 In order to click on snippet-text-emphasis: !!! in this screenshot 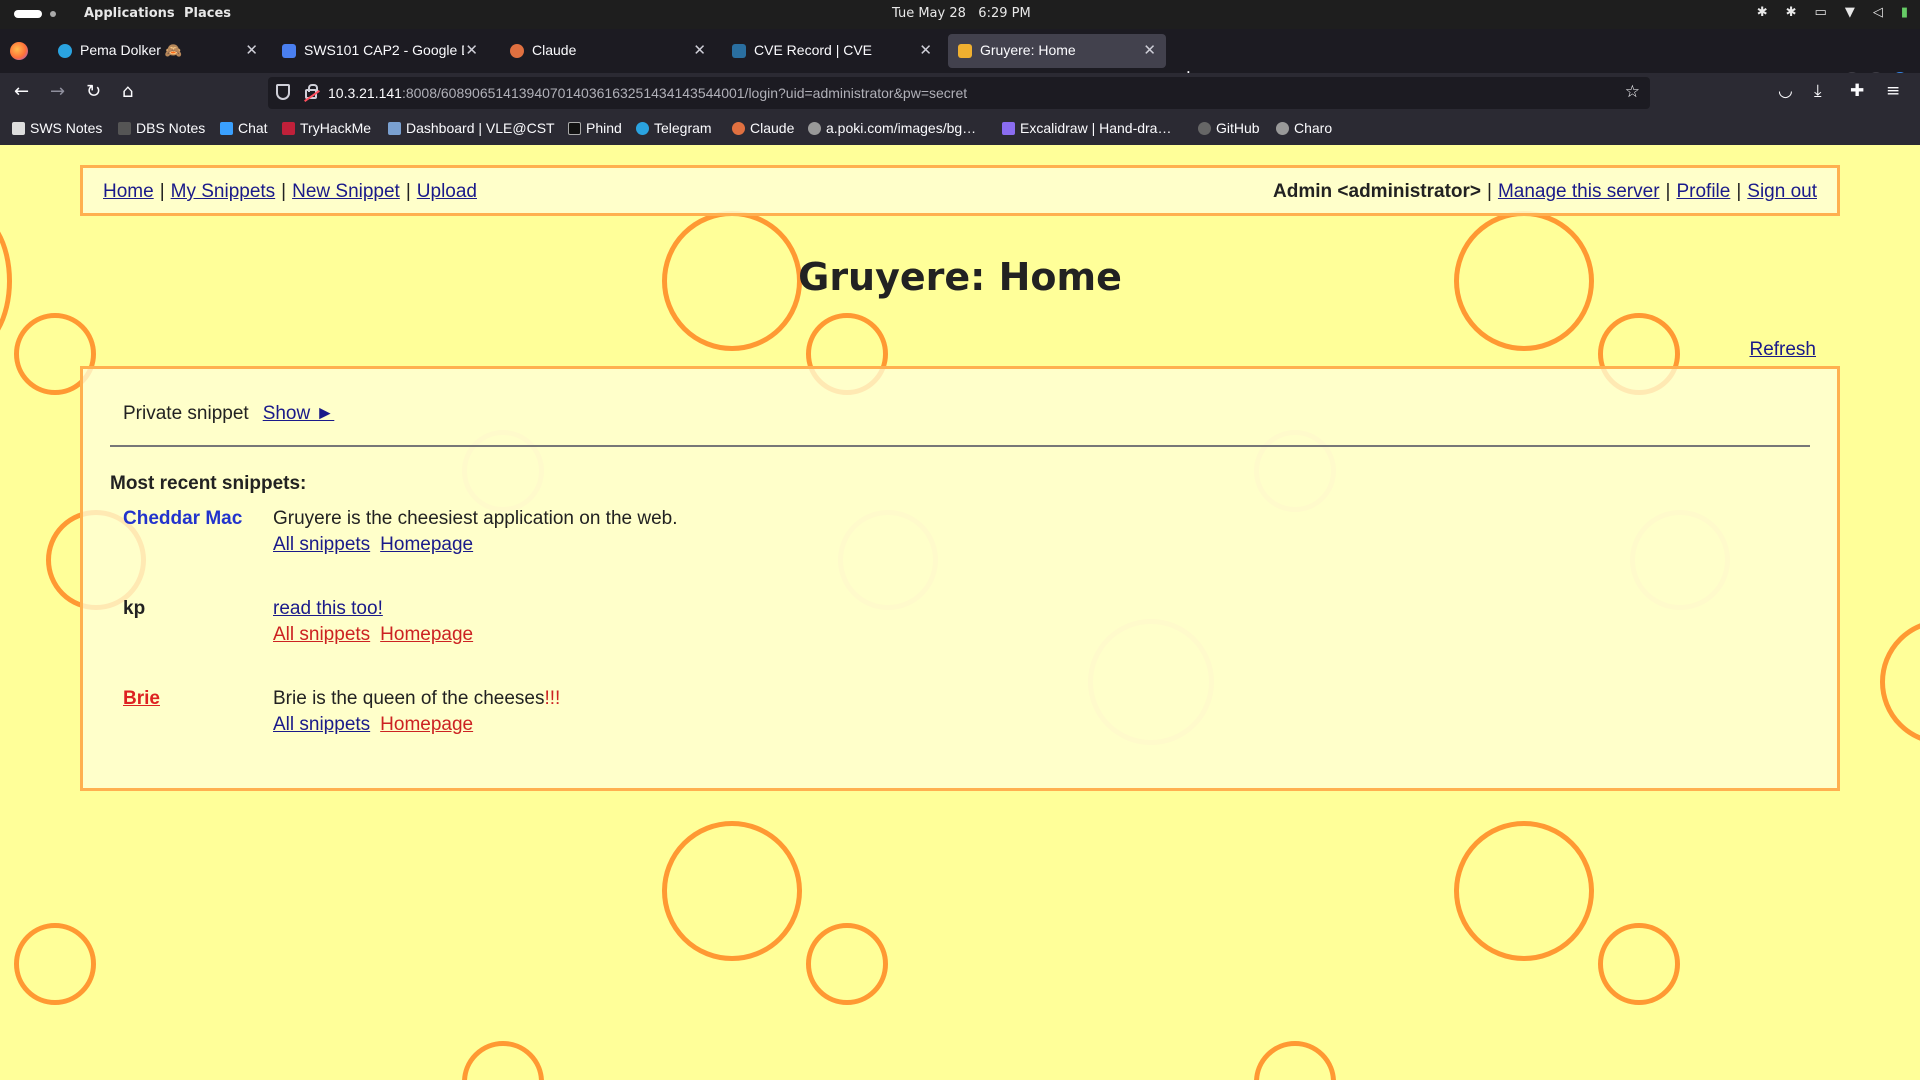, I will do `click(552, 698)`.